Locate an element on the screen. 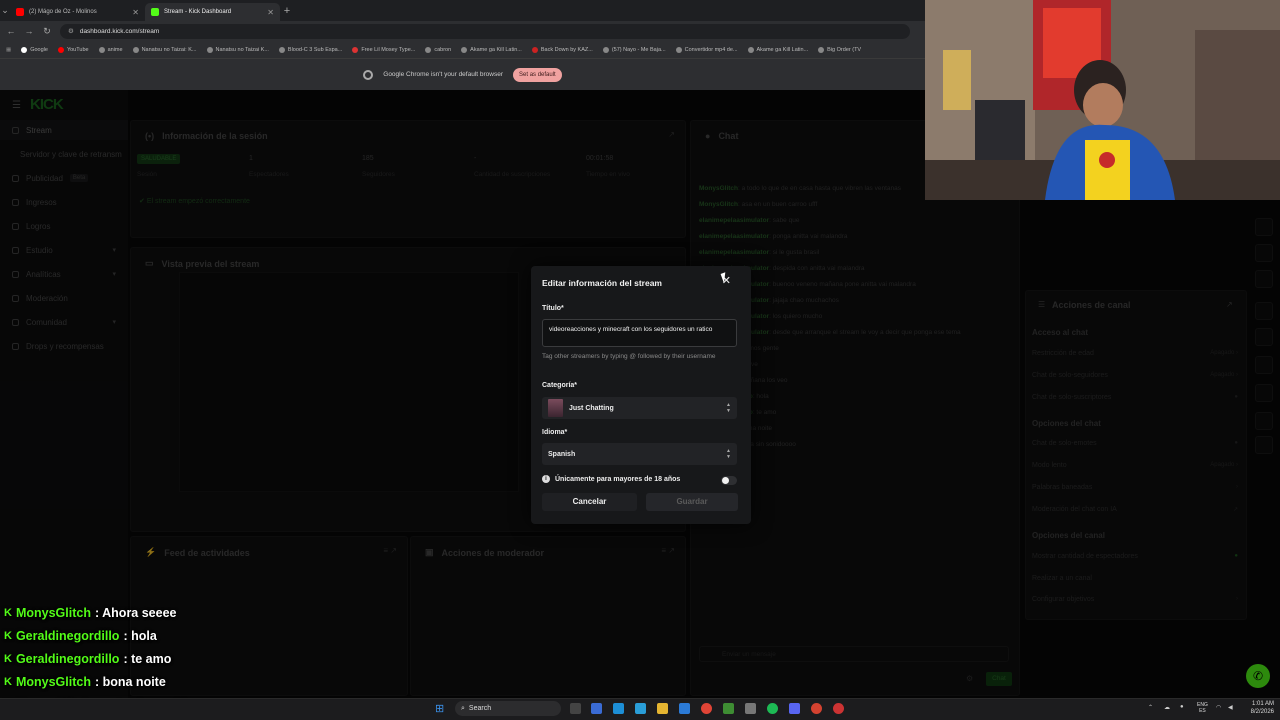 The image size is (1280, 720). tab-title: (2) Mágo de Oz - Molinos is located at coordinates (63, 12).